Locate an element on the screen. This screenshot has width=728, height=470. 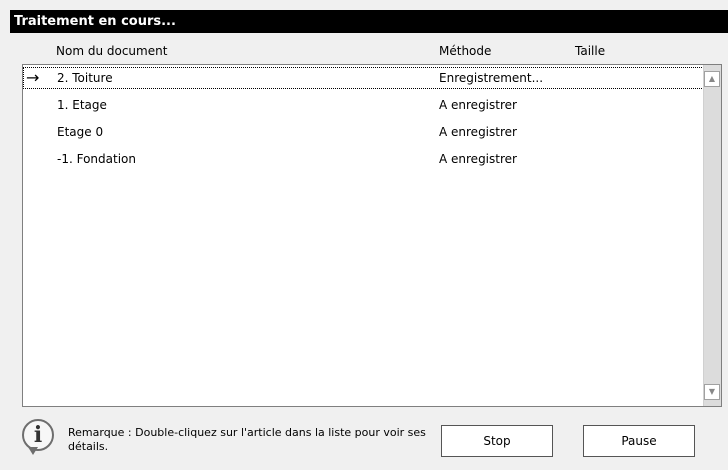
column-header-name: Nom du document is located at coordinates (111, 51).